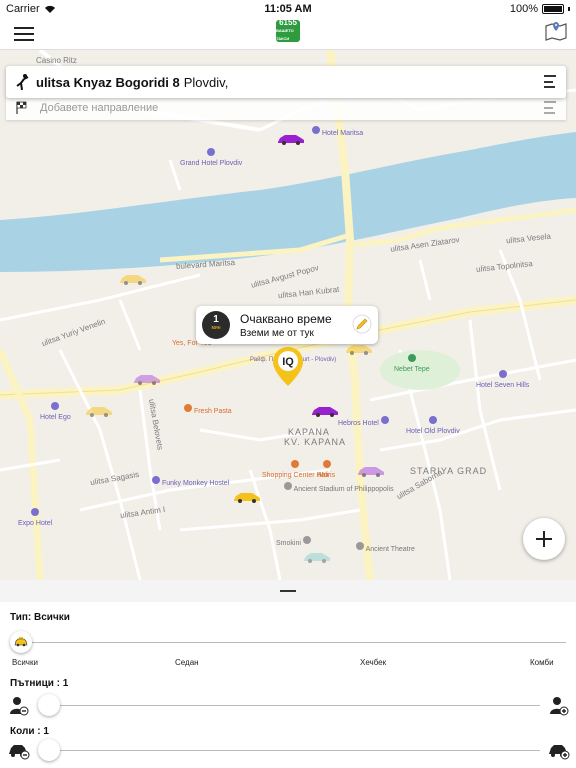 The image size is (576, 768). I want to click on map-poi: Hotel Ego, so click(55, 412).